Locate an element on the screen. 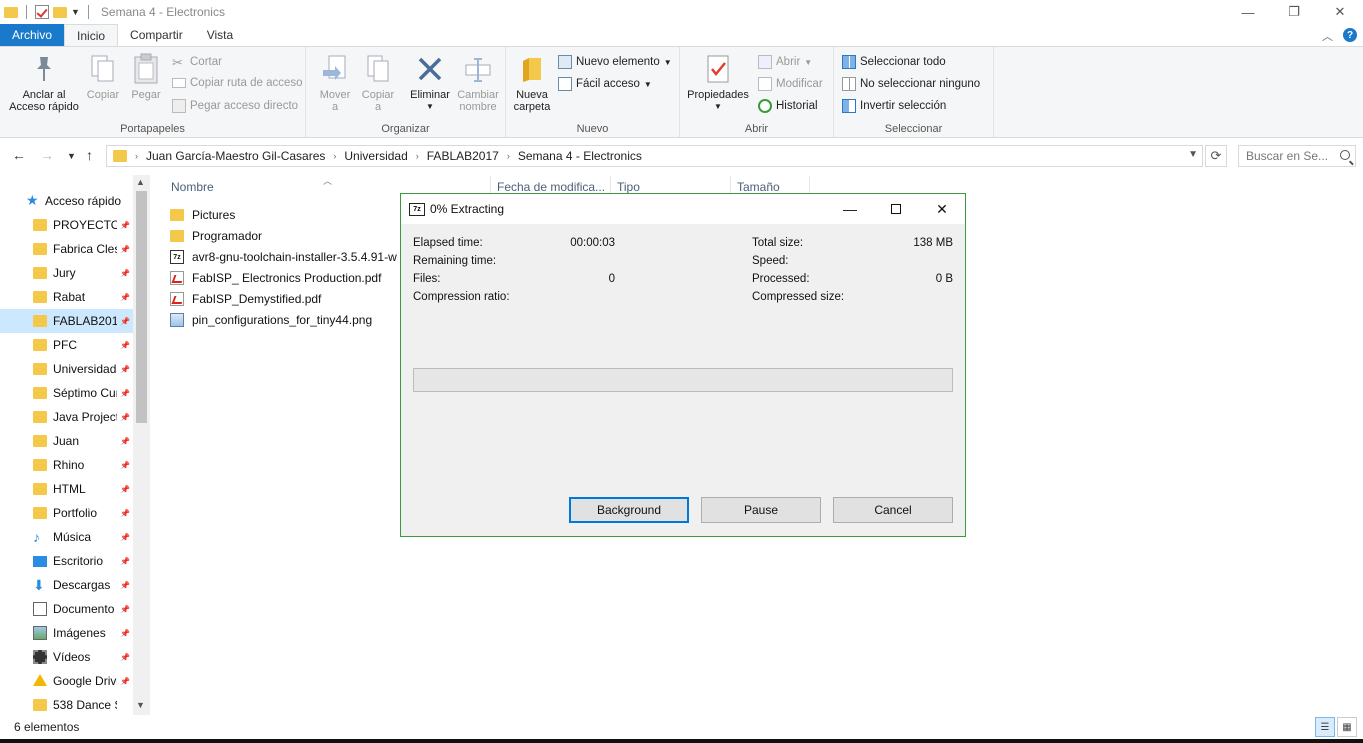  cancel-button: Cancel is located at coordinates (893, 510).